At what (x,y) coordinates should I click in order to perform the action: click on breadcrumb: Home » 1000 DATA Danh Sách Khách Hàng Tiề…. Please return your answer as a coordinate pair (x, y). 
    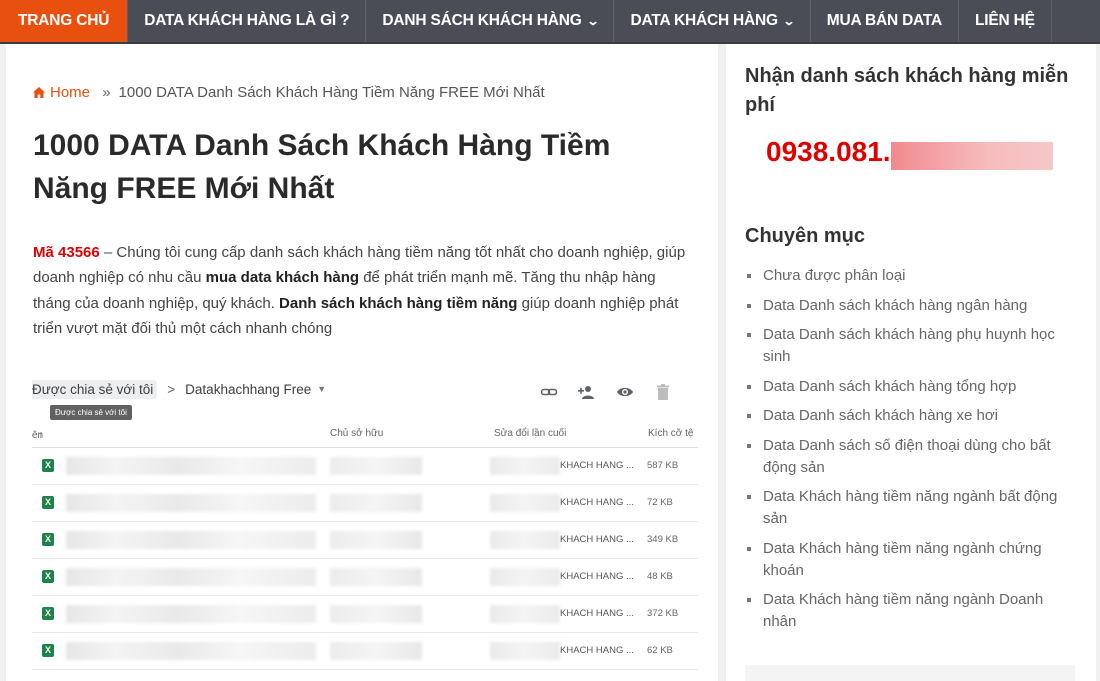
    Looking at the image, I should click on (289, 92).